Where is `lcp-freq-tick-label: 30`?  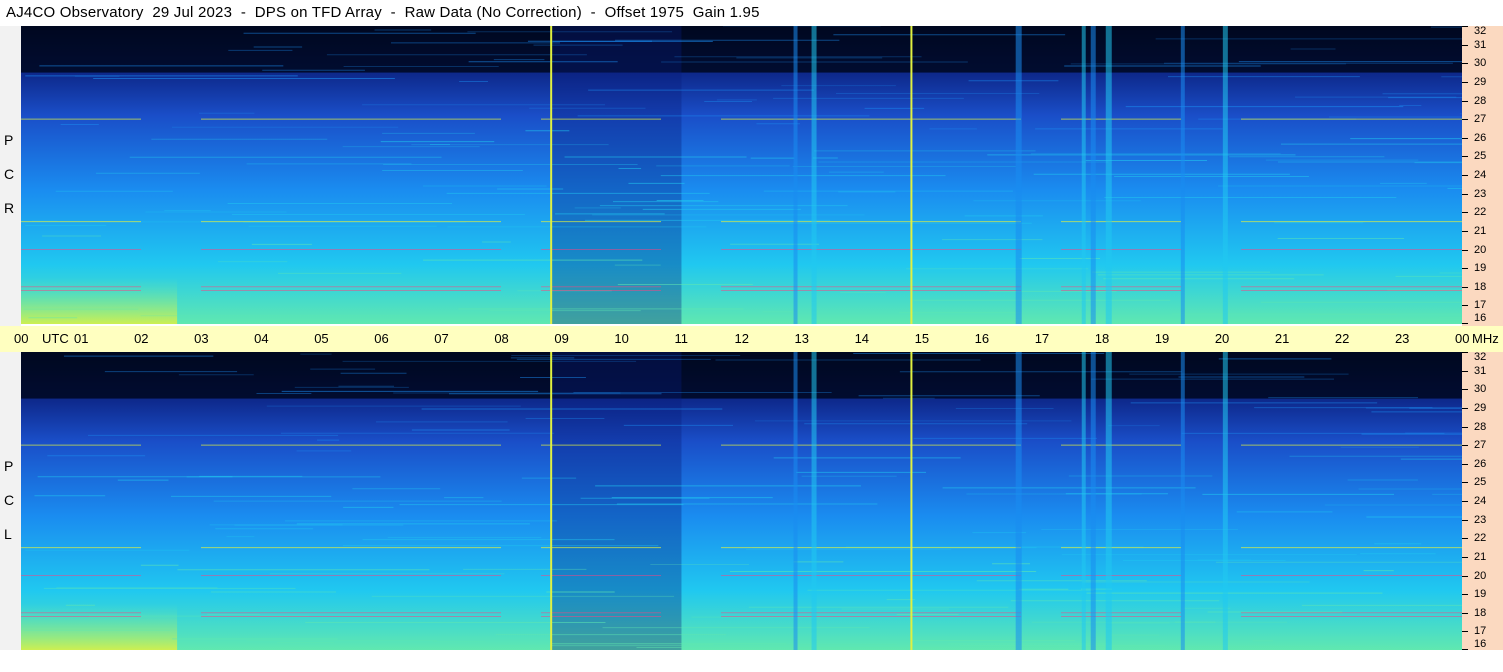
lcp-freq-tick-label: 30 is located at coordinates (1480, 389).